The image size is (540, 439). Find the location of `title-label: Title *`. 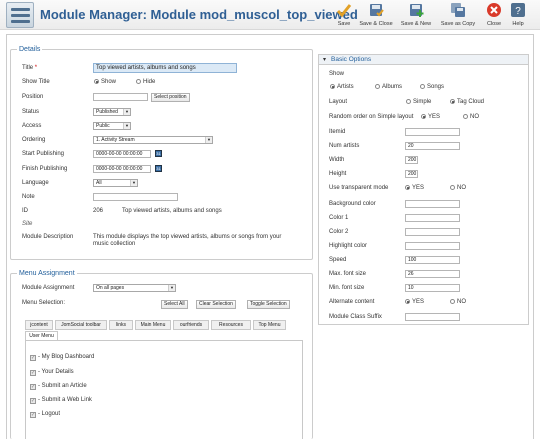

title-label: Title * is located at coordinates (30, 68).